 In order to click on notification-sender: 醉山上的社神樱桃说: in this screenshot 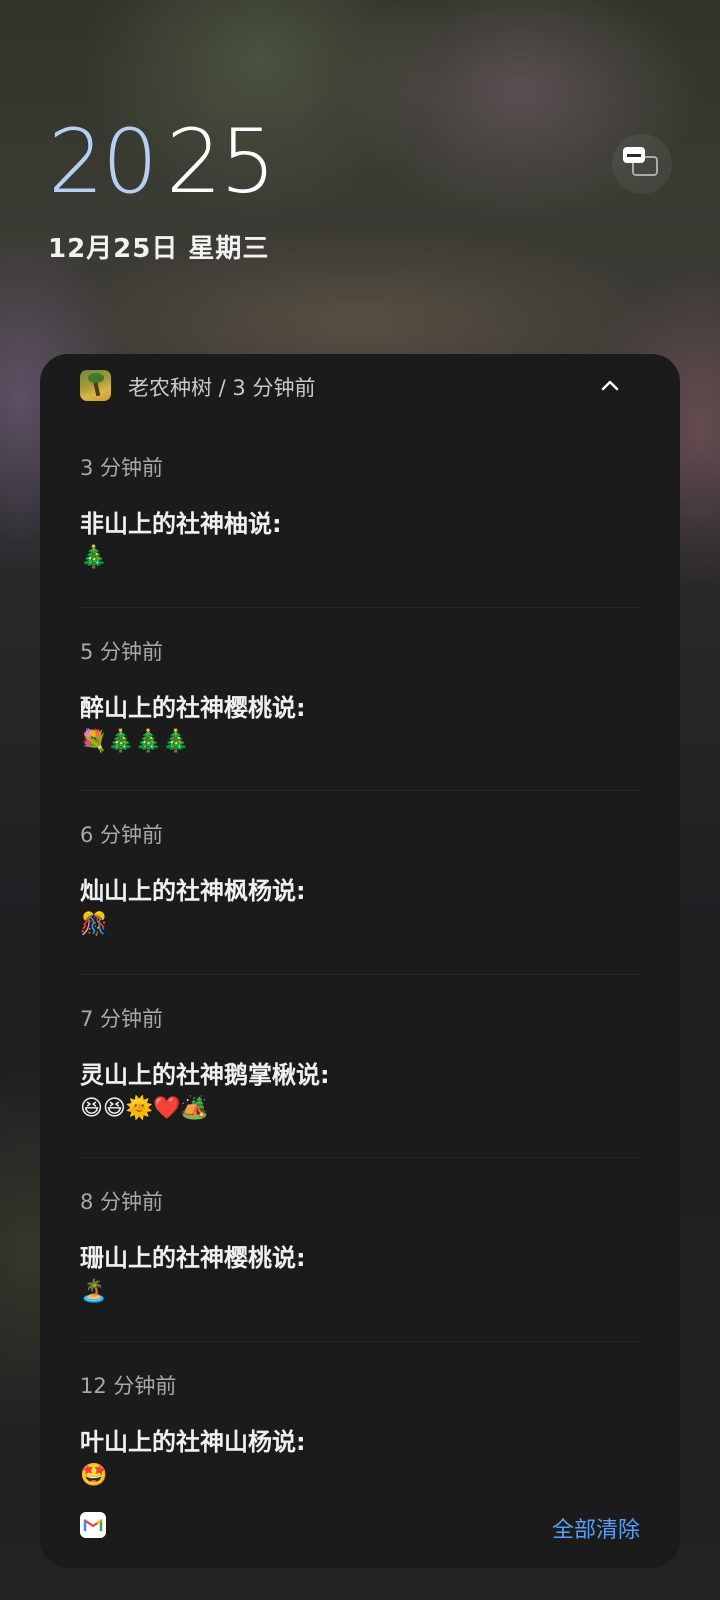, I will do `click(193, 707)`.